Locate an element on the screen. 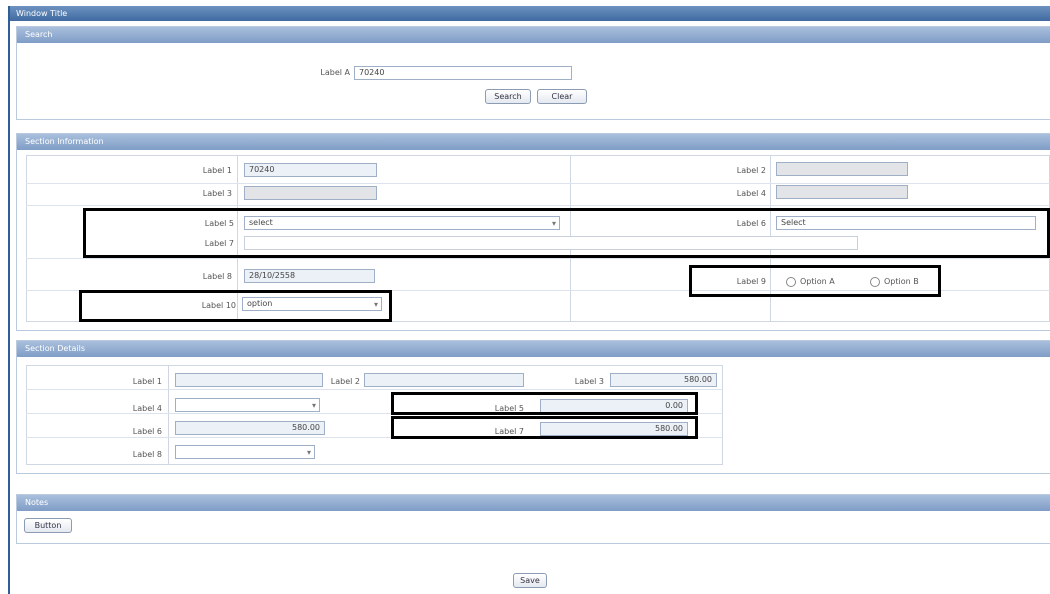  window-title: Window Title is located at coordinates (42, 13).